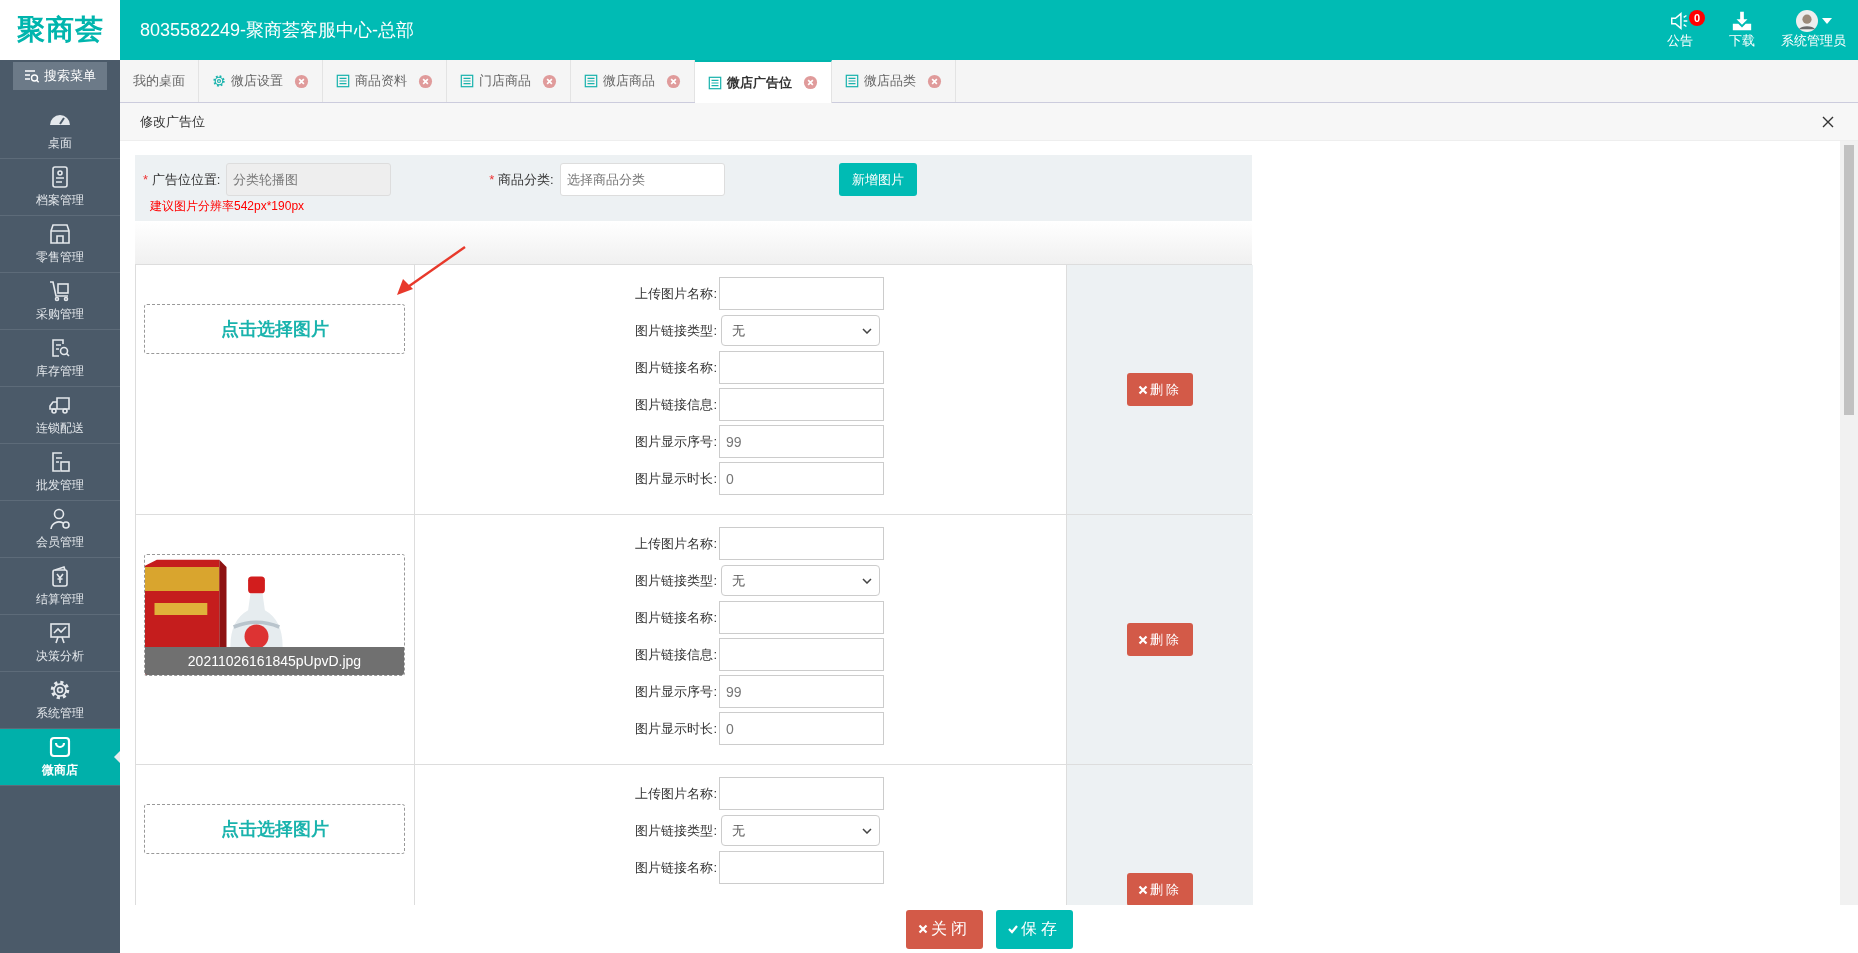 This screenshot has height=953, width=1858. What do you see at coordinates (159, 81) in the screenshot?
I see `tab: 我的桌面` at bounding box center [159, 81].